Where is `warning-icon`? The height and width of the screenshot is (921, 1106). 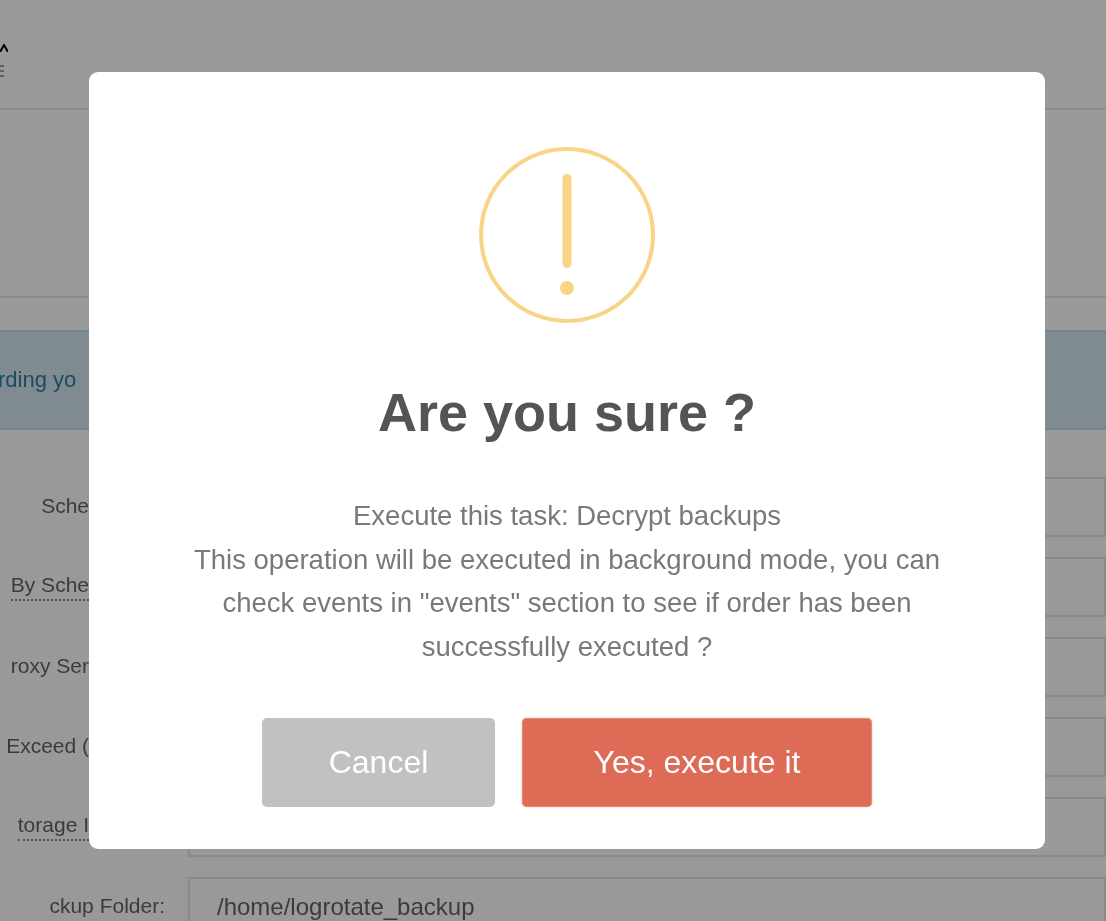
warning-icon is located at coordinates (567, 235).